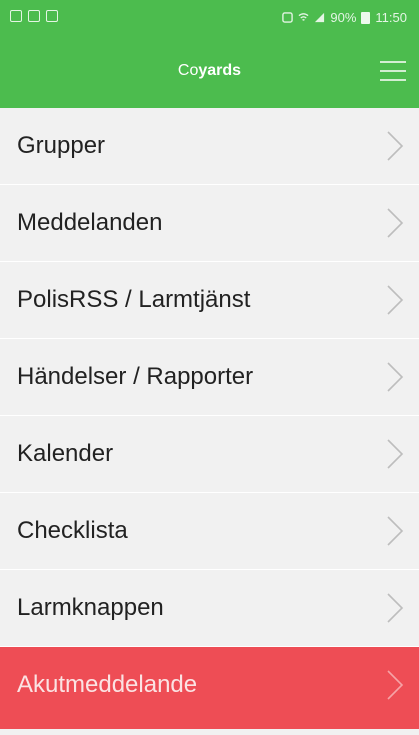 Image resolution: width=419 pixels, height=735 pixels. What do you see at coordinates (209, 608) in the screenshot?
I see `menu-item-larmknappen: Larmknappen` at bounding box center [209, 608].